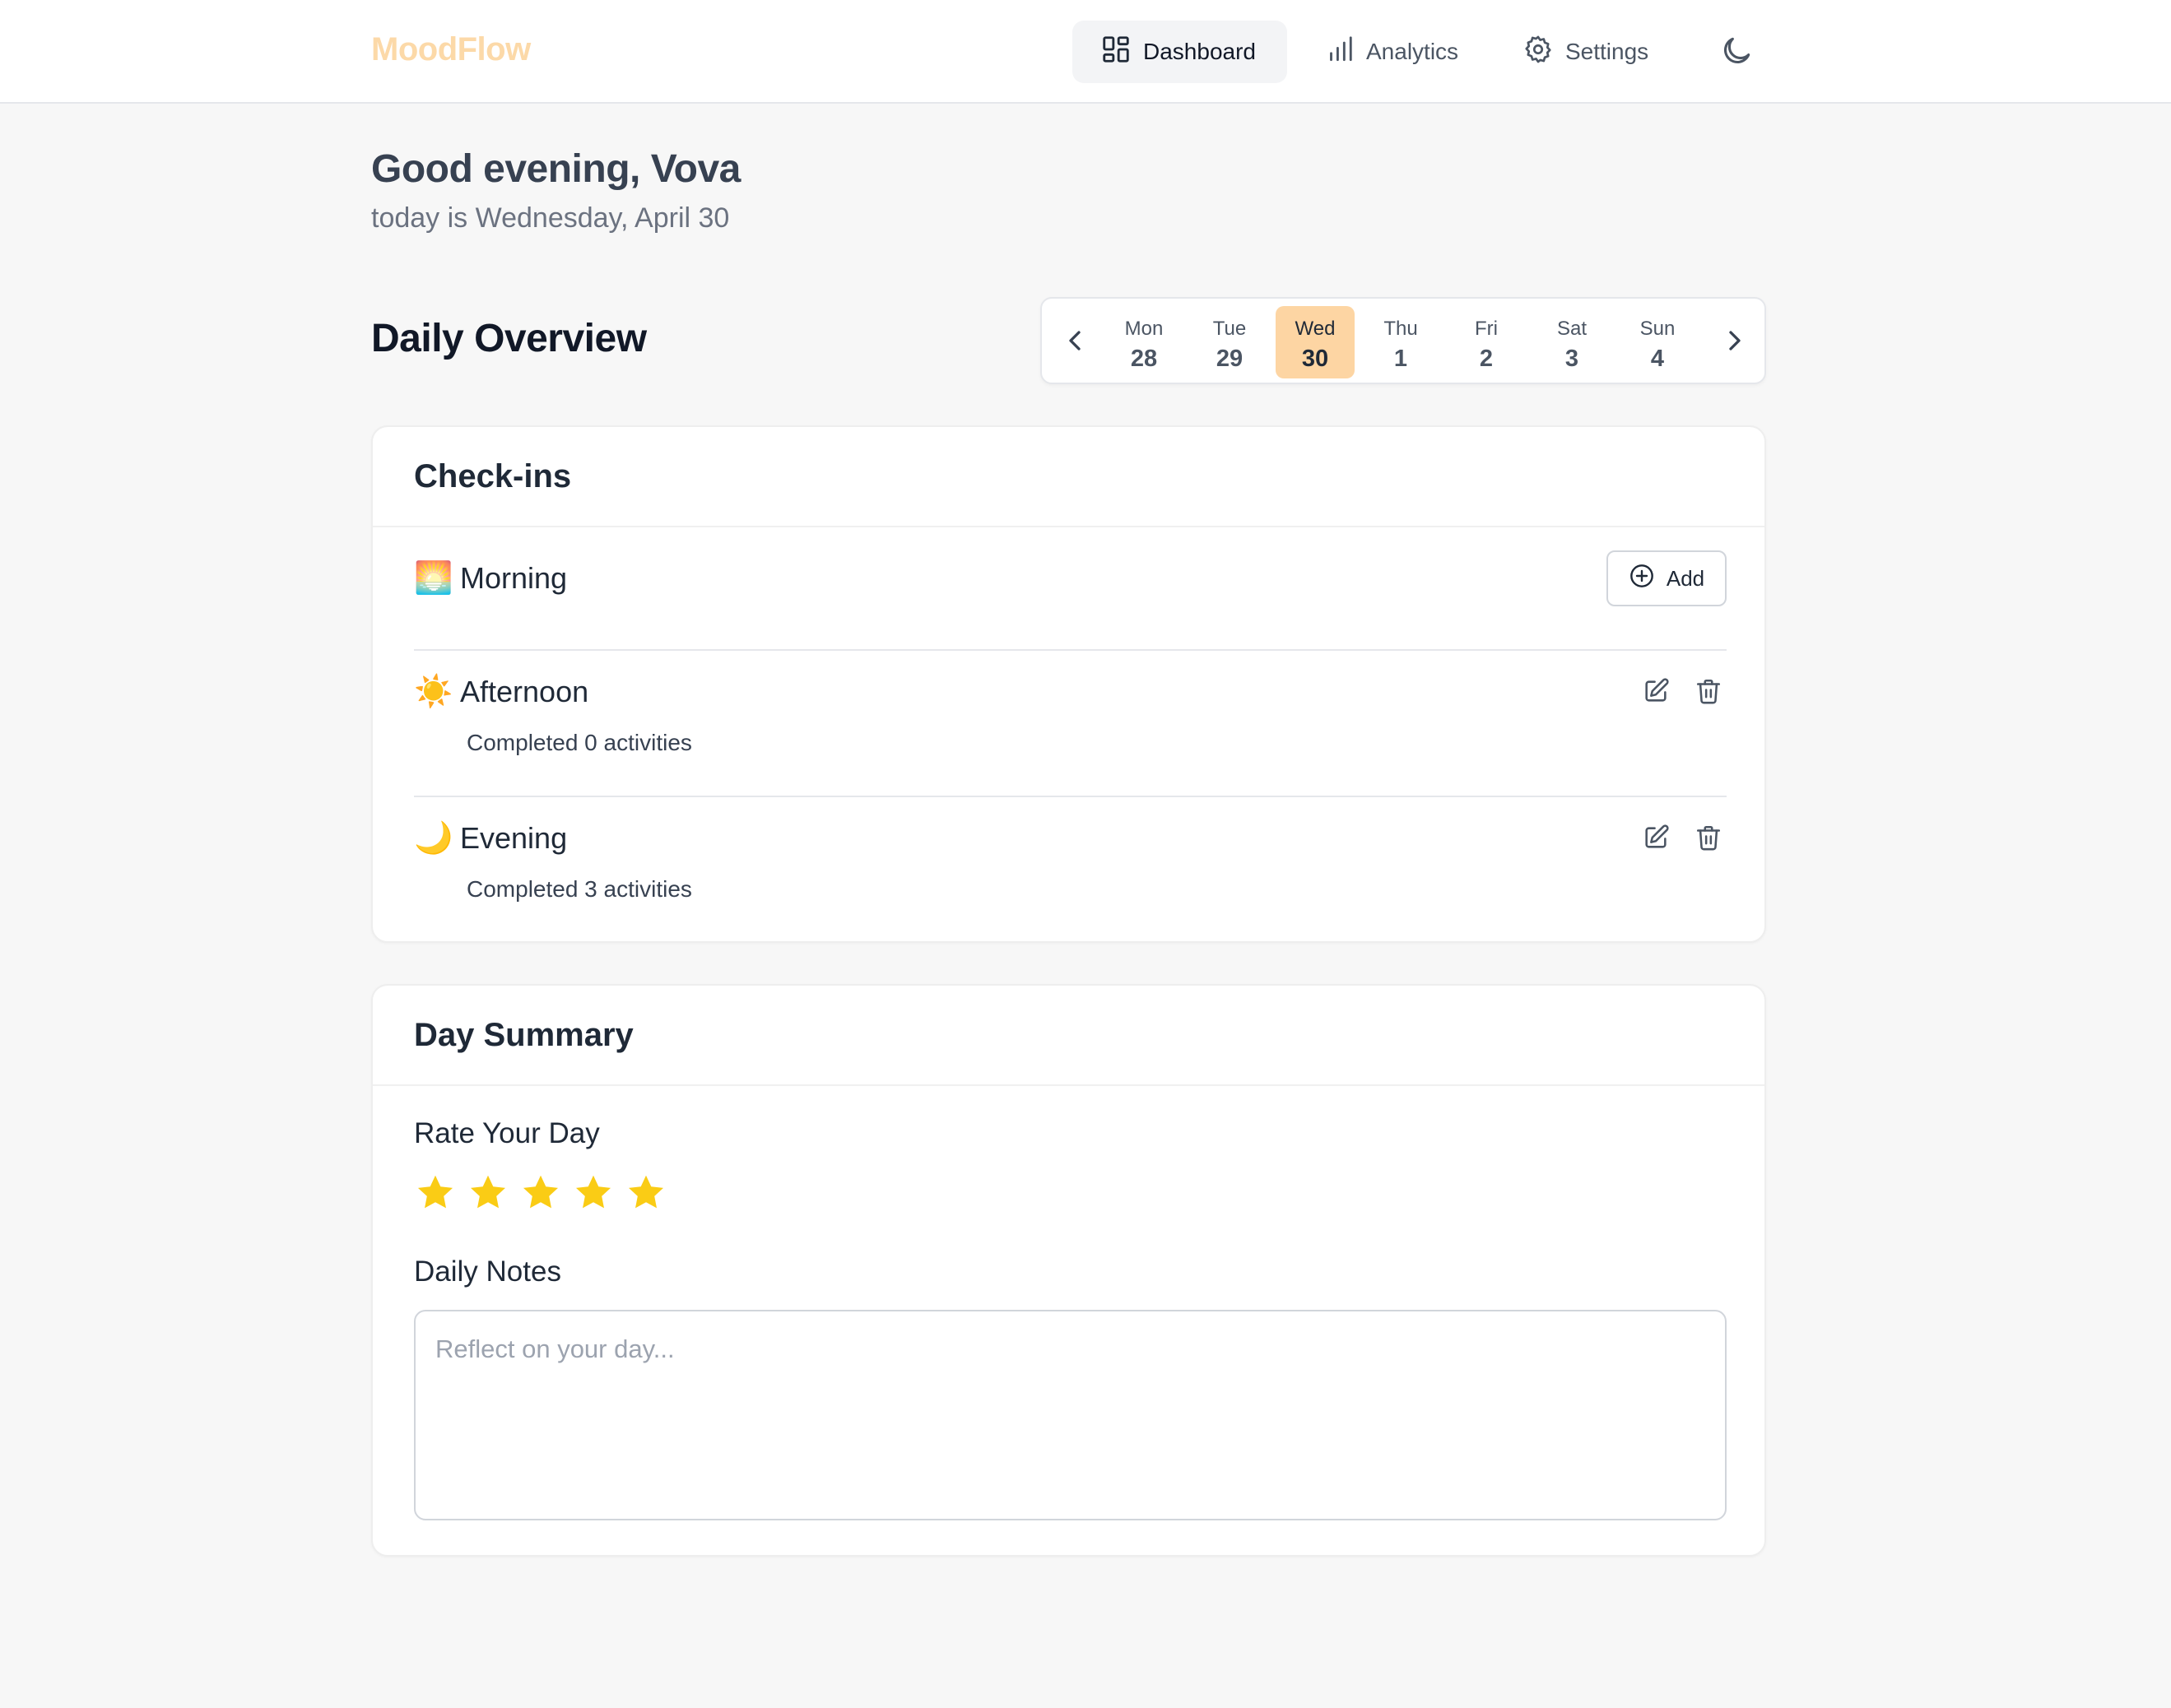 This screenshot has width=2171, height=1708. What do you see at coordinates (1400, 359) in the screenshot?
I see `day-number: 1` at bounding box center [1400, 359].